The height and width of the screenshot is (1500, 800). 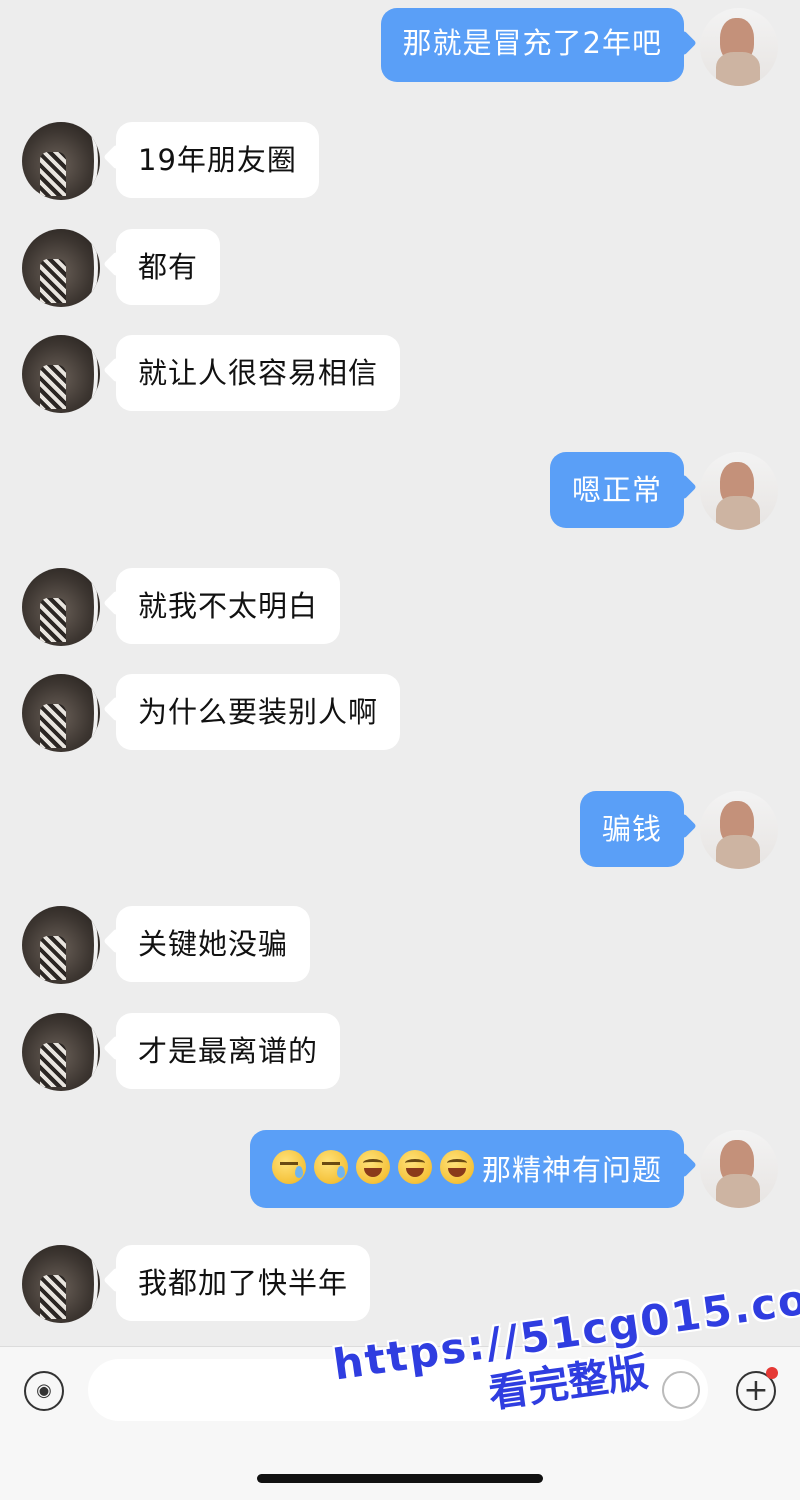 What do you see at coordinates (532, 45) in the screenshot?
I see `message-bubble: 那就是冒充了2年吧` at bounding box center [532, 45].